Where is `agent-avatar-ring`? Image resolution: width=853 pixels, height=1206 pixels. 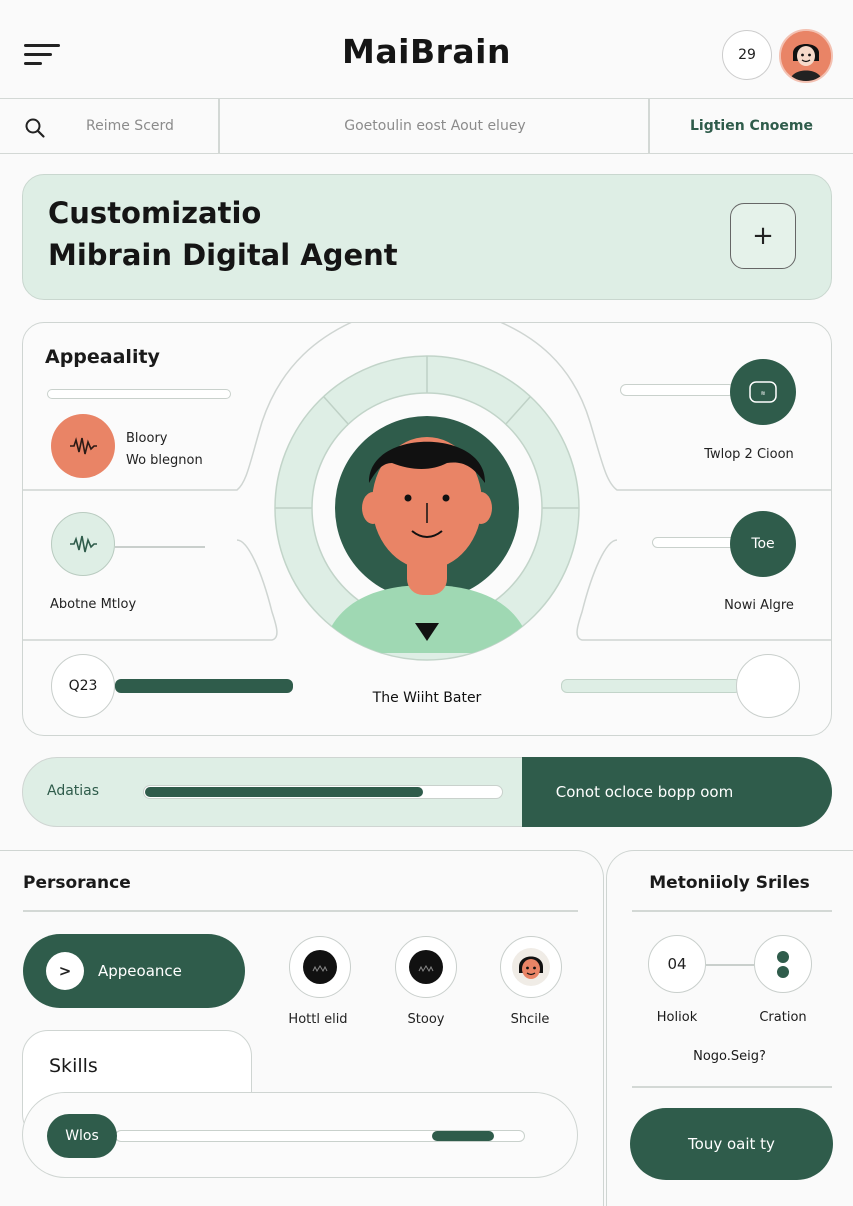 agent-avatar-ring is located at coordinates (427, 508).